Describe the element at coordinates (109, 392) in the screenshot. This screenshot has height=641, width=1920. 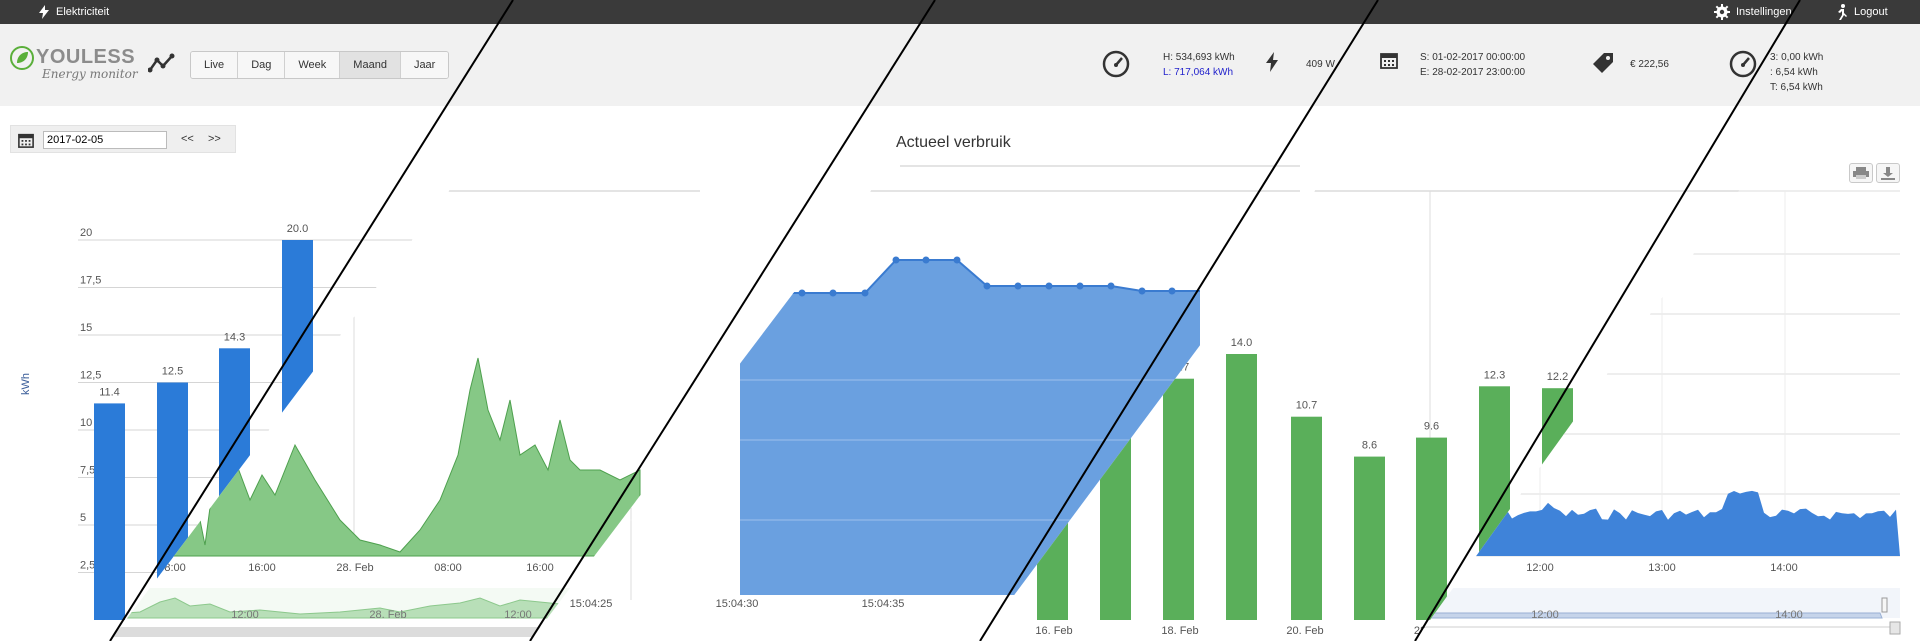
I see `bar-value-label: 11.4` at that location.